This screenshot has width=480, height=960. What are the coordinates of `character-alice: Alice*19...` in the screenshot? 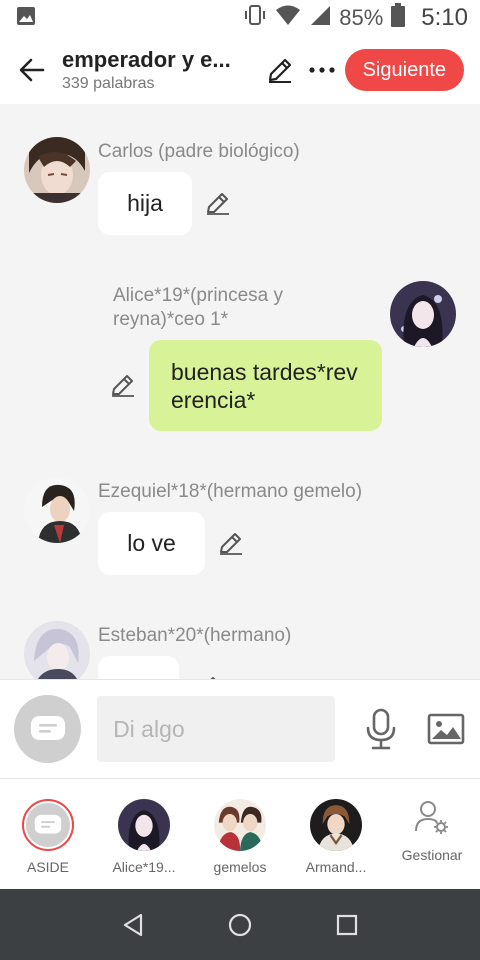 It's located at (144, 837).